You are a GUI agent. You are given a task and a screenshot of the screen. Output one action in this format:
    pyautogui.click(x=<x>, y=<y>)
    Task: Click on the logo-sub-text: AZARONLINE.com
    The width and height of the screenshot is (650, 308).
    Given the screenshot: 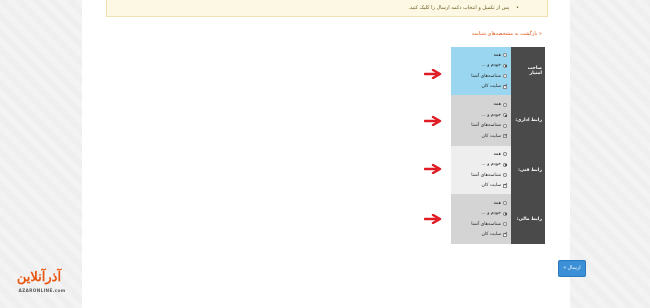 What is the action you would take?
    pyautogui.click(x=42, y=291)
    